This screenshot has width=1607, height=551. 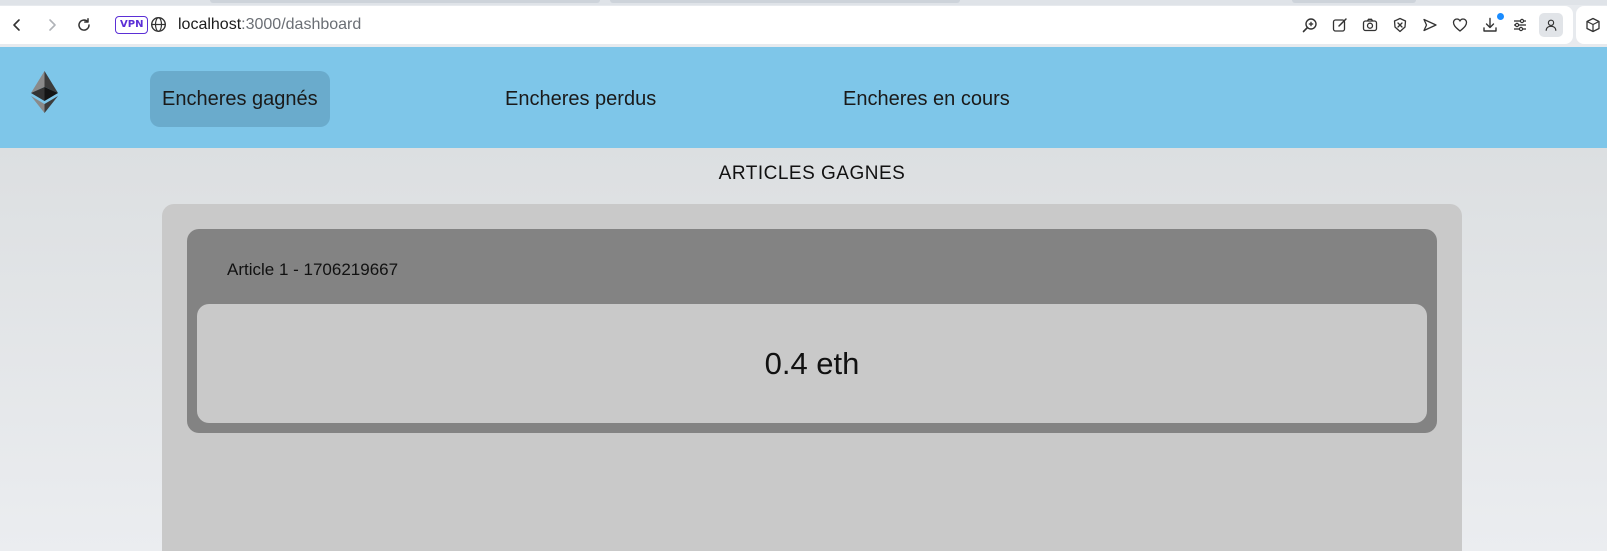 I want to click on article-price: 0.4 eth, so click(x=812, y=363).